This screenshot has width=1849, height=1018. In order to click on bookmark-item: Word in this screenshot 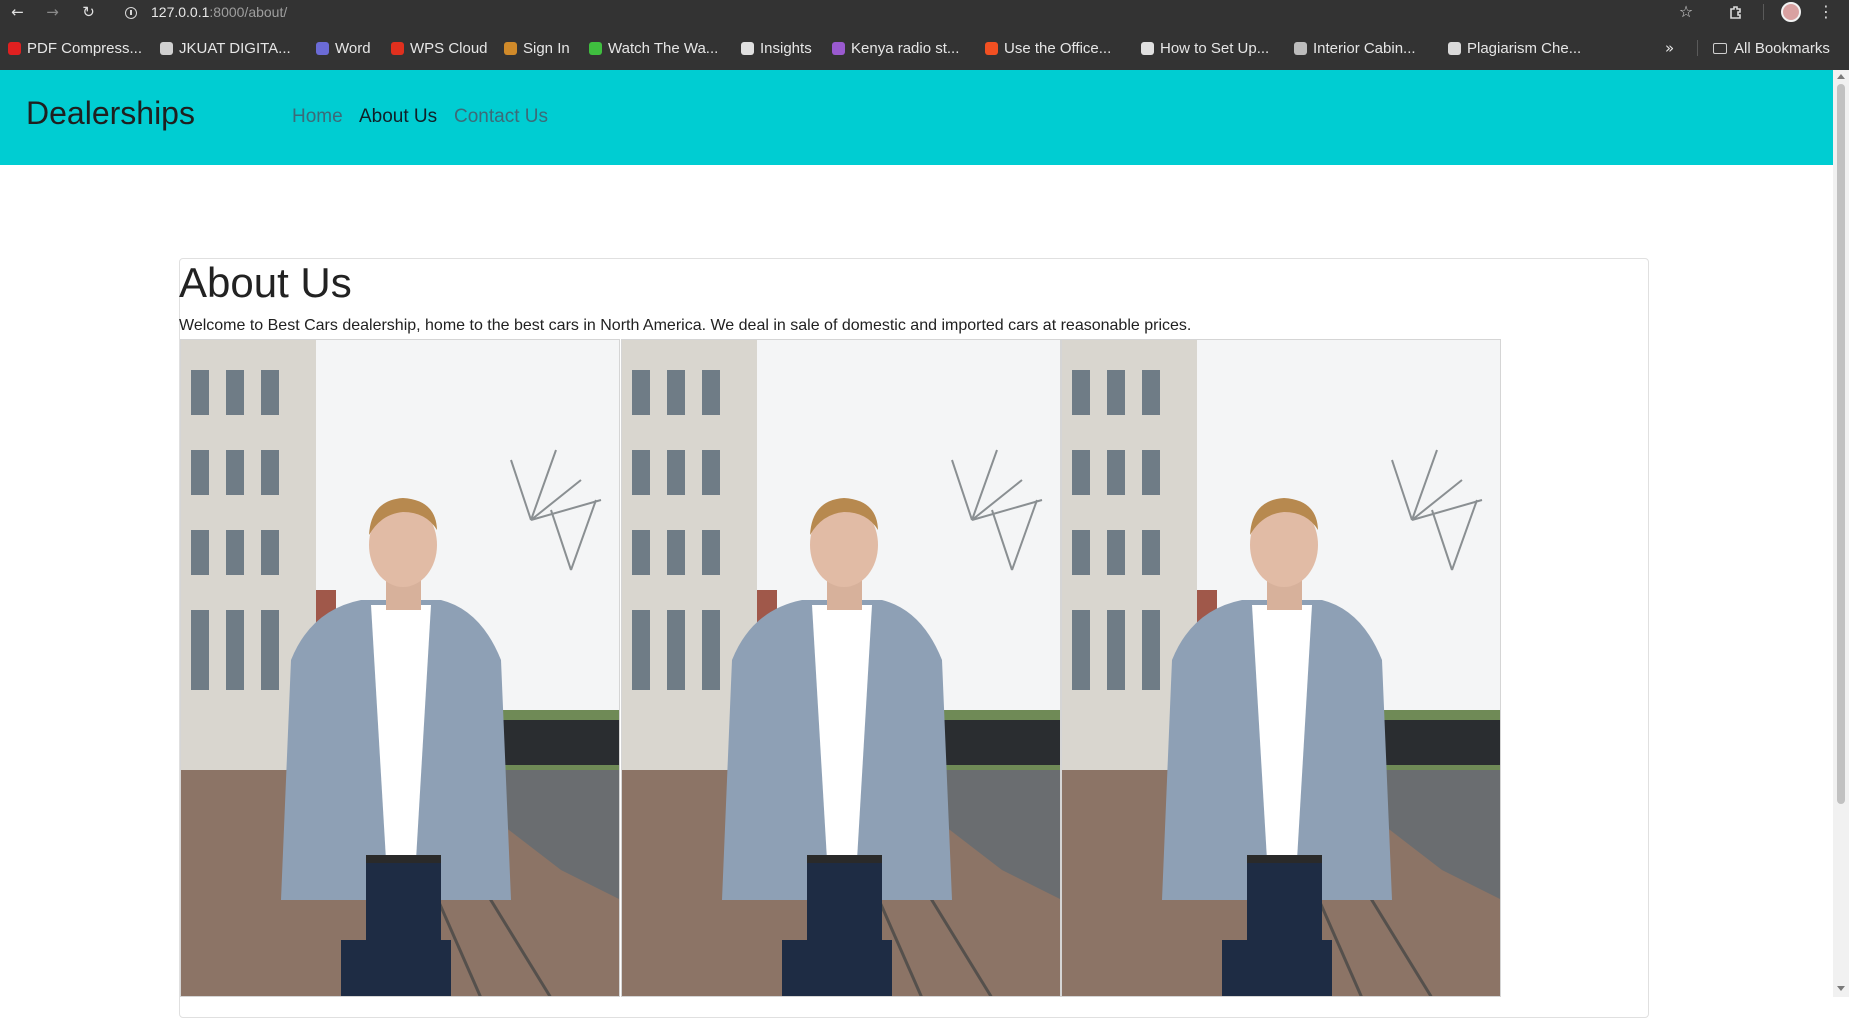, I will do `click(343, 48)`.